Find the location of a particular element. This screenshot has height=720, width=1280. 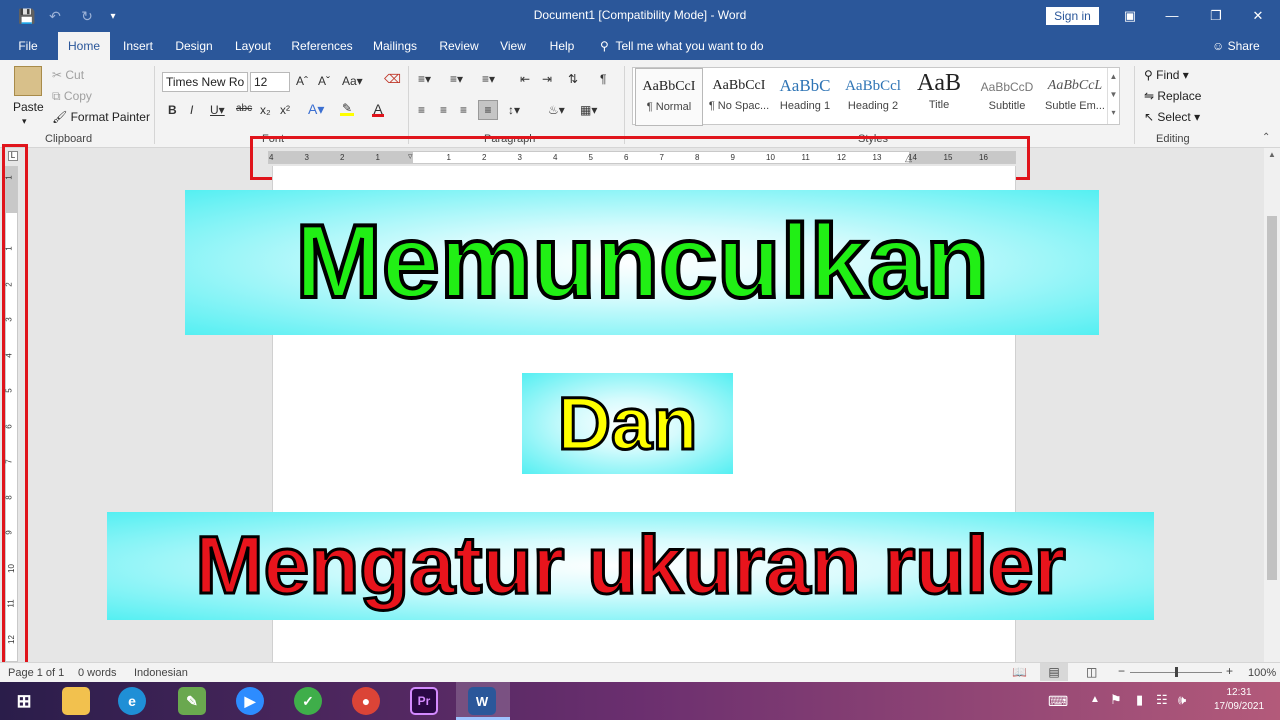

italic-icon: I is located at coordinates (191, 110).